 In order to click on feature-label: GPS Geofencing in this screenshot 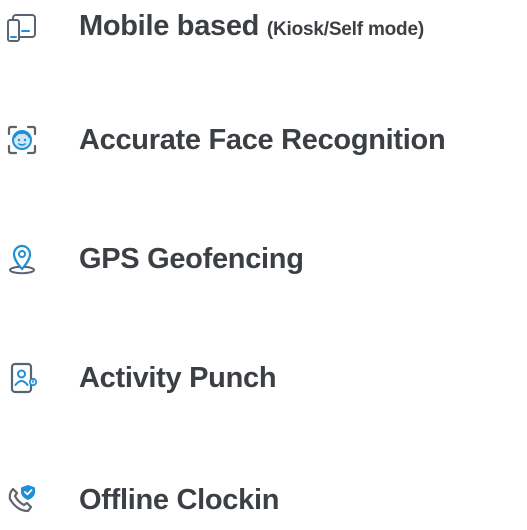, I will do `click(191, 259)`.